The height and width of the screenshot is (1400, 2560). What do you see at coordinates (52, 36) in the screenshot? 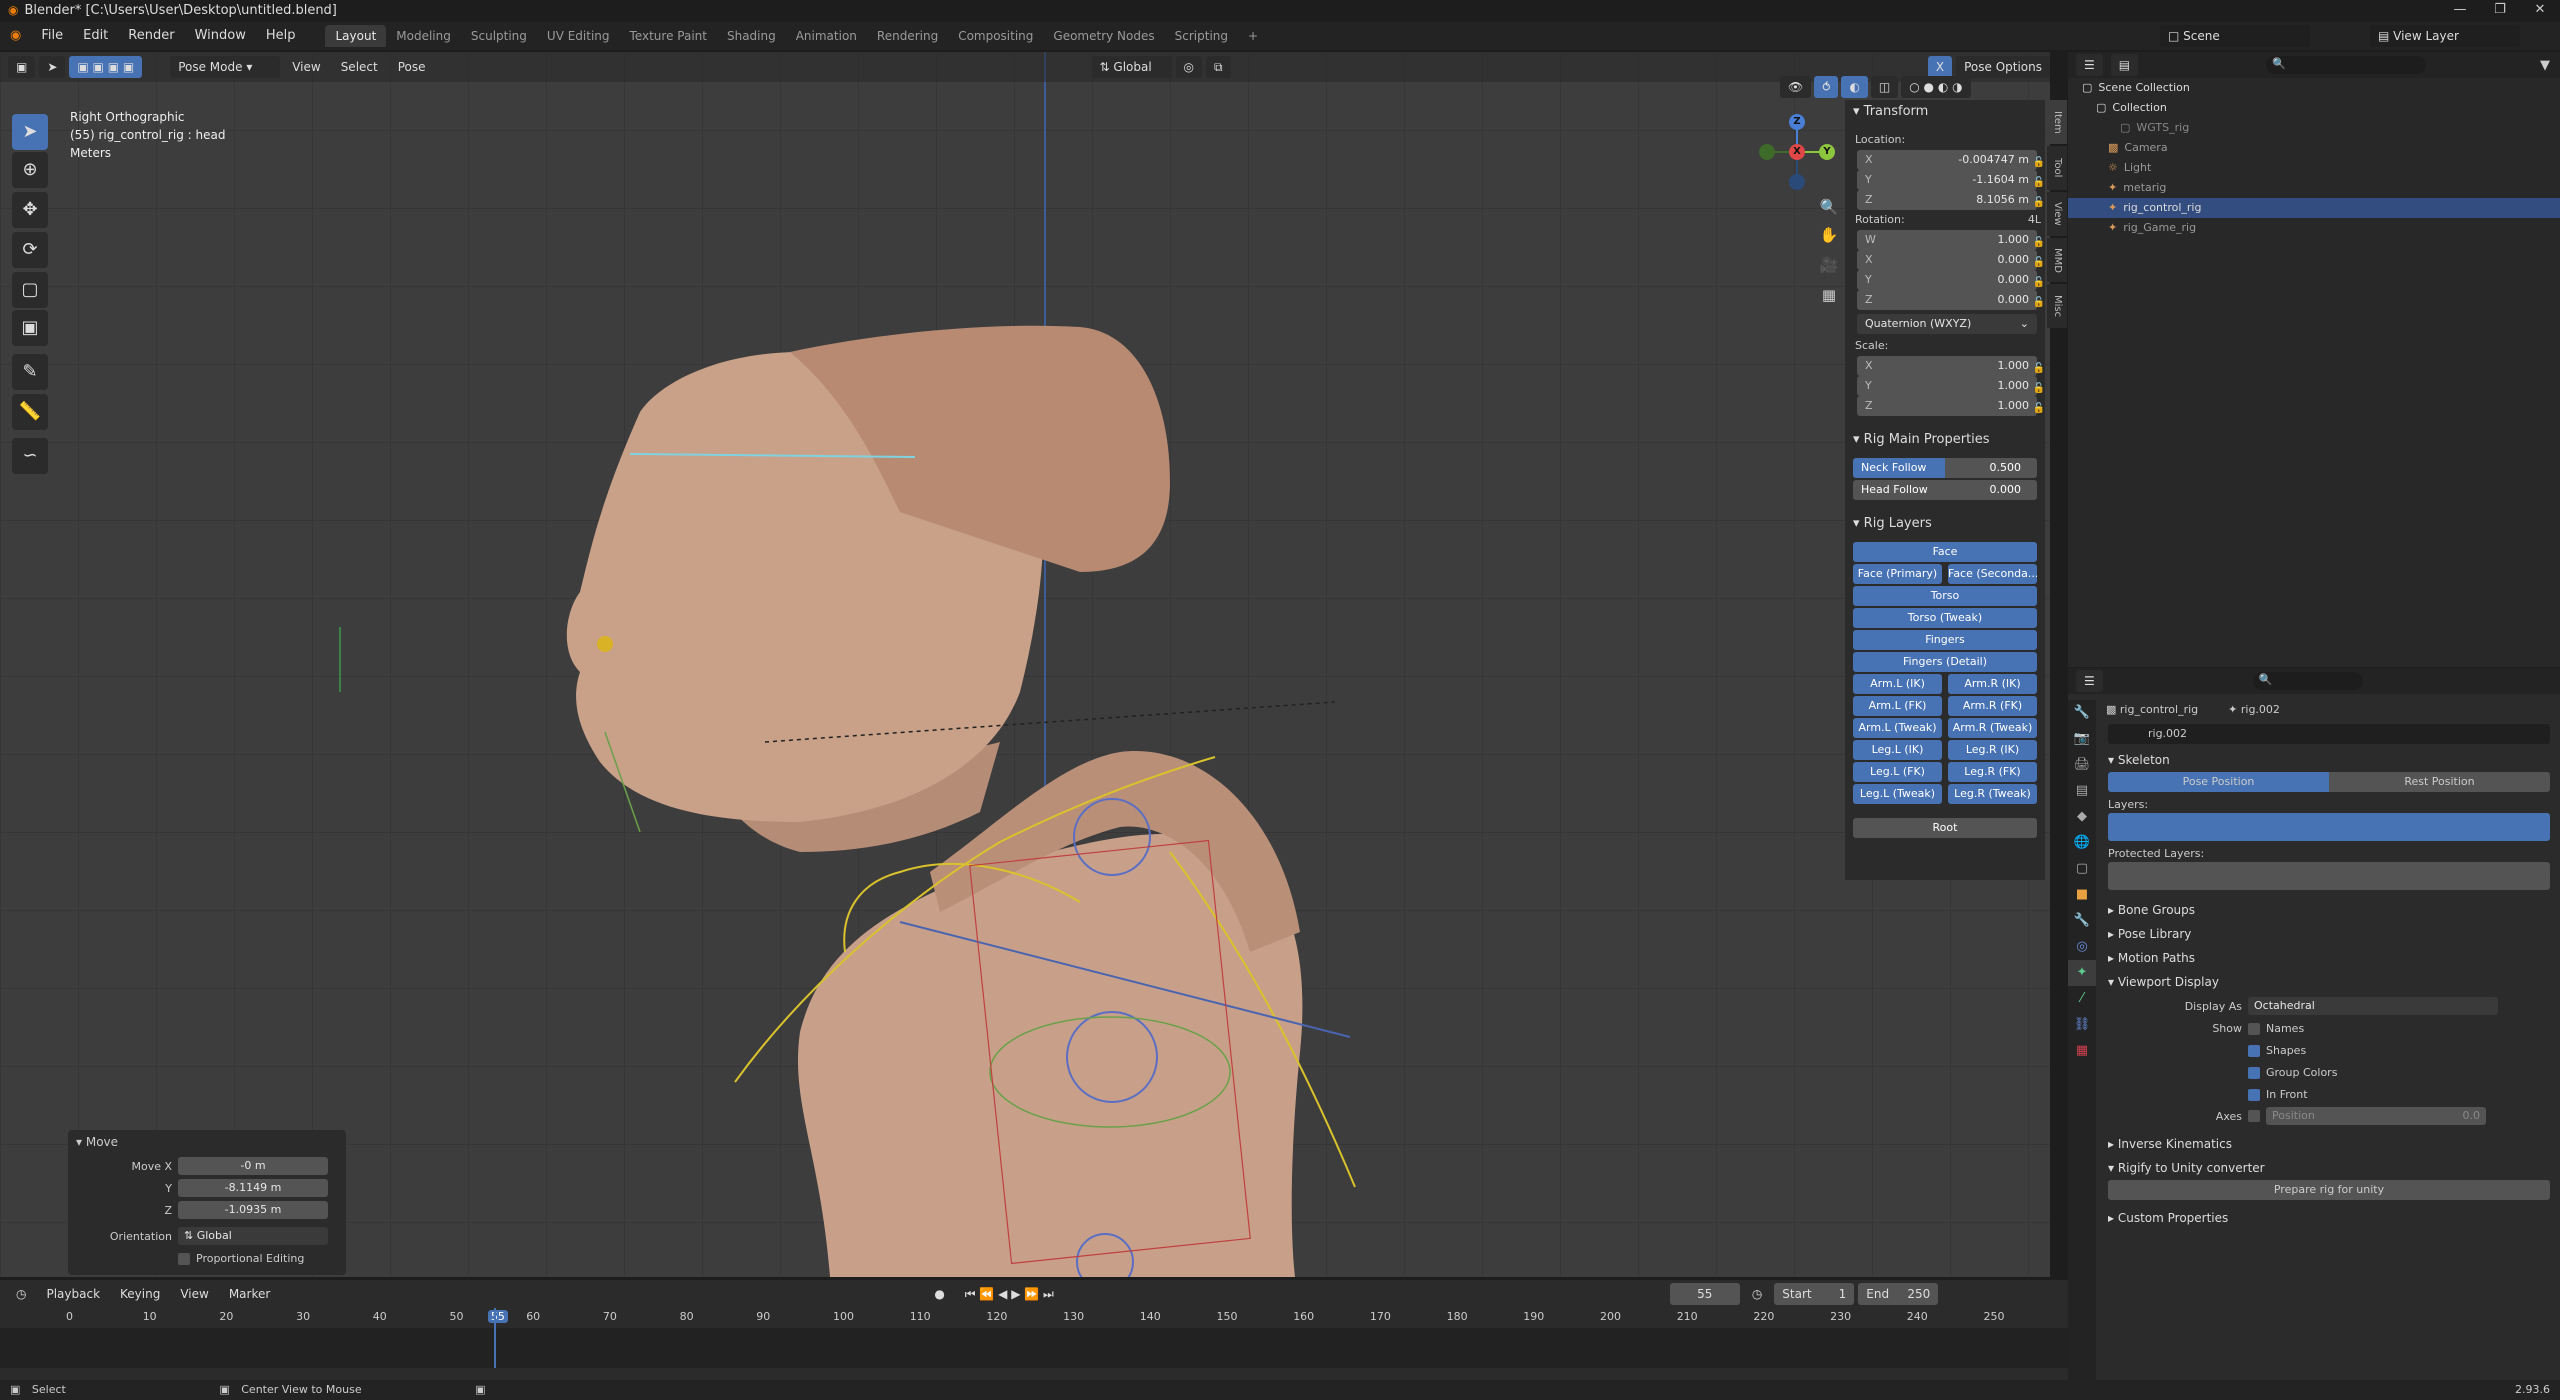
I see `menu-file: File` at bounding box center [52, 36].